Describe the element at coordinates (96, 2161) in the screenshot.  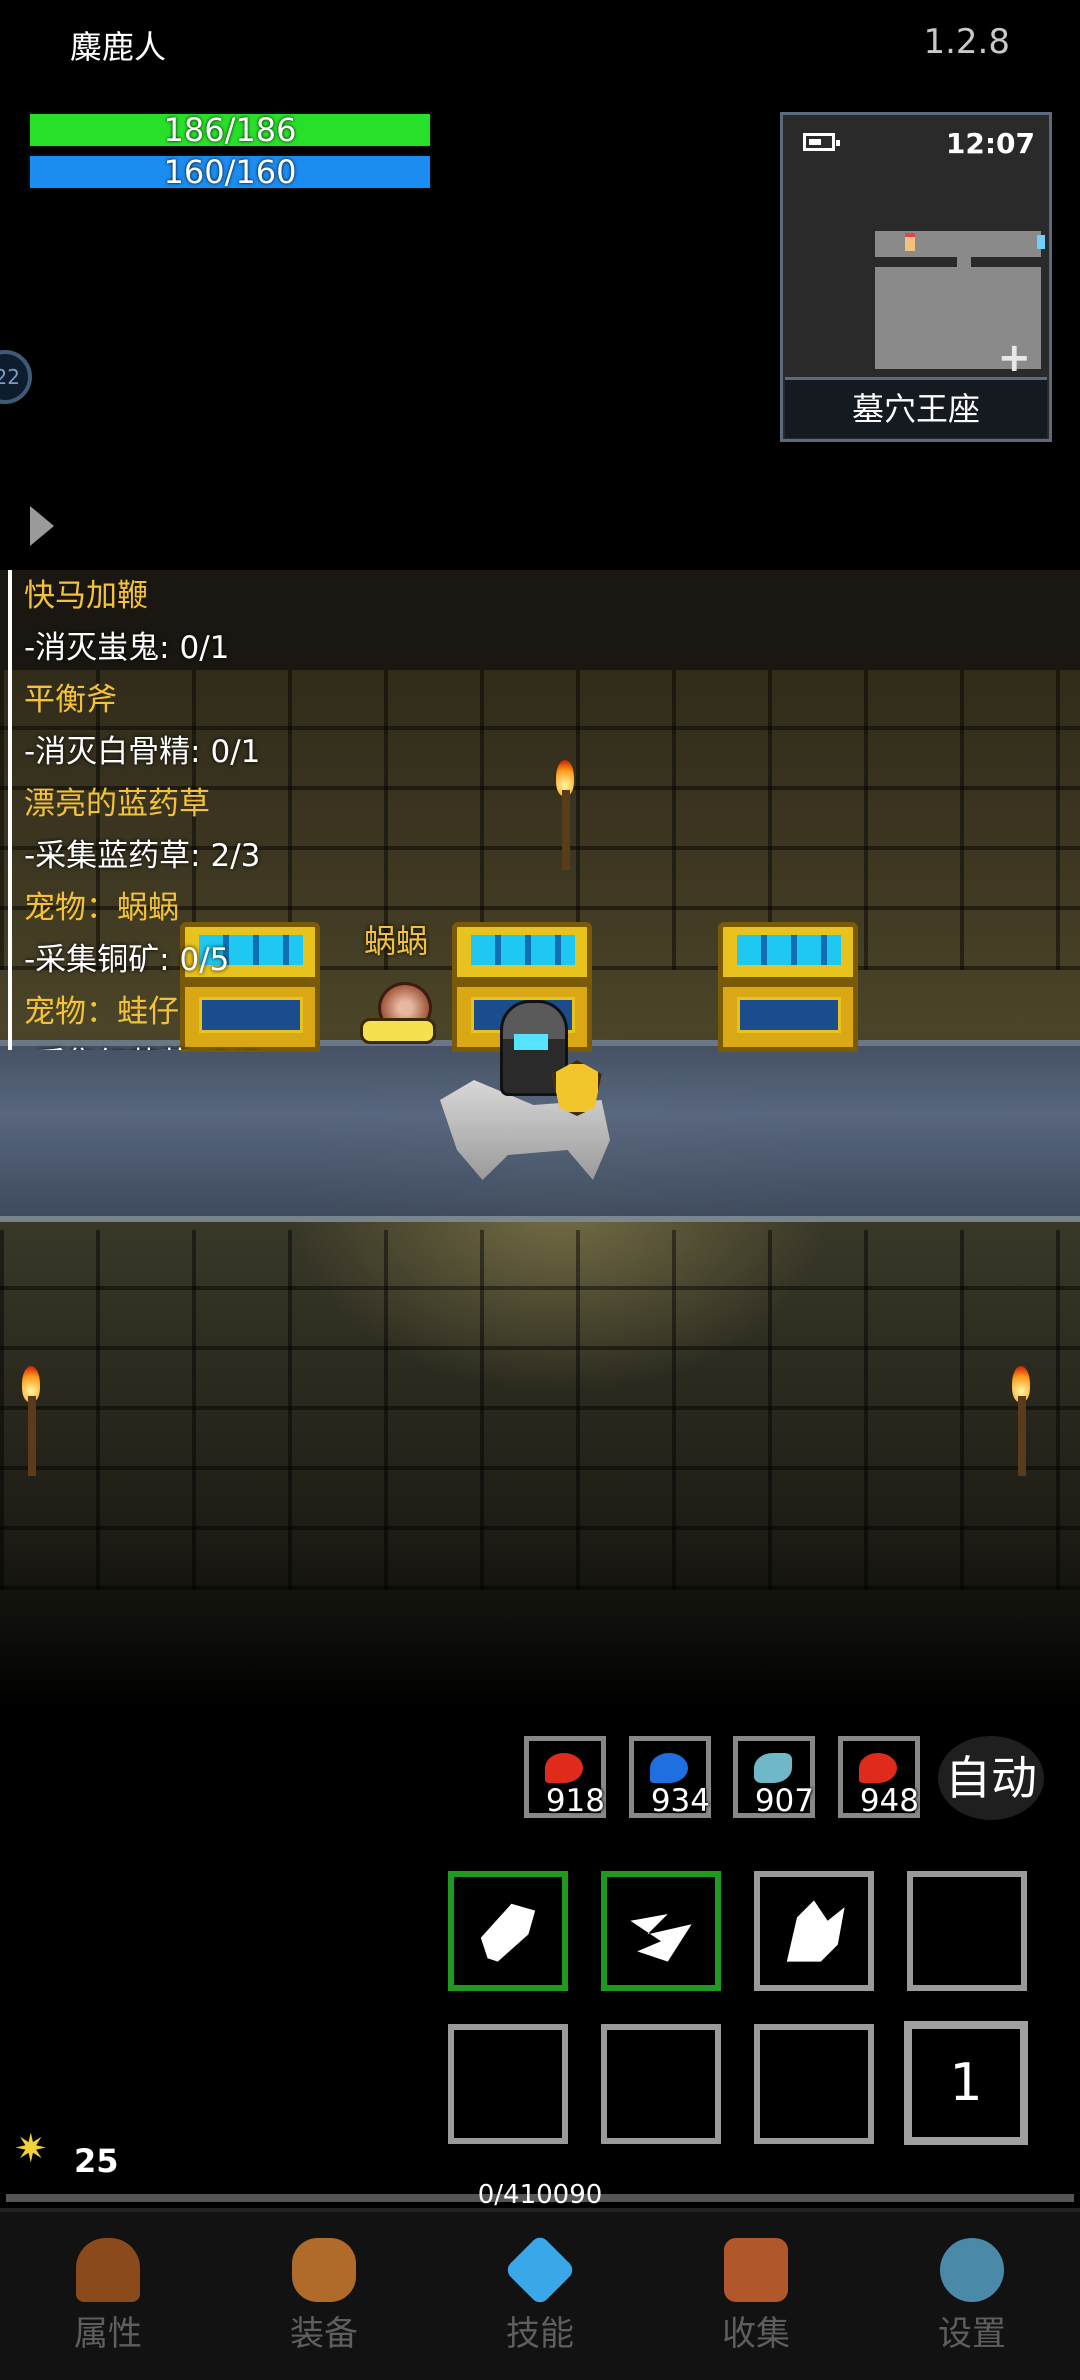
I see `gold-count: 25` at that location.